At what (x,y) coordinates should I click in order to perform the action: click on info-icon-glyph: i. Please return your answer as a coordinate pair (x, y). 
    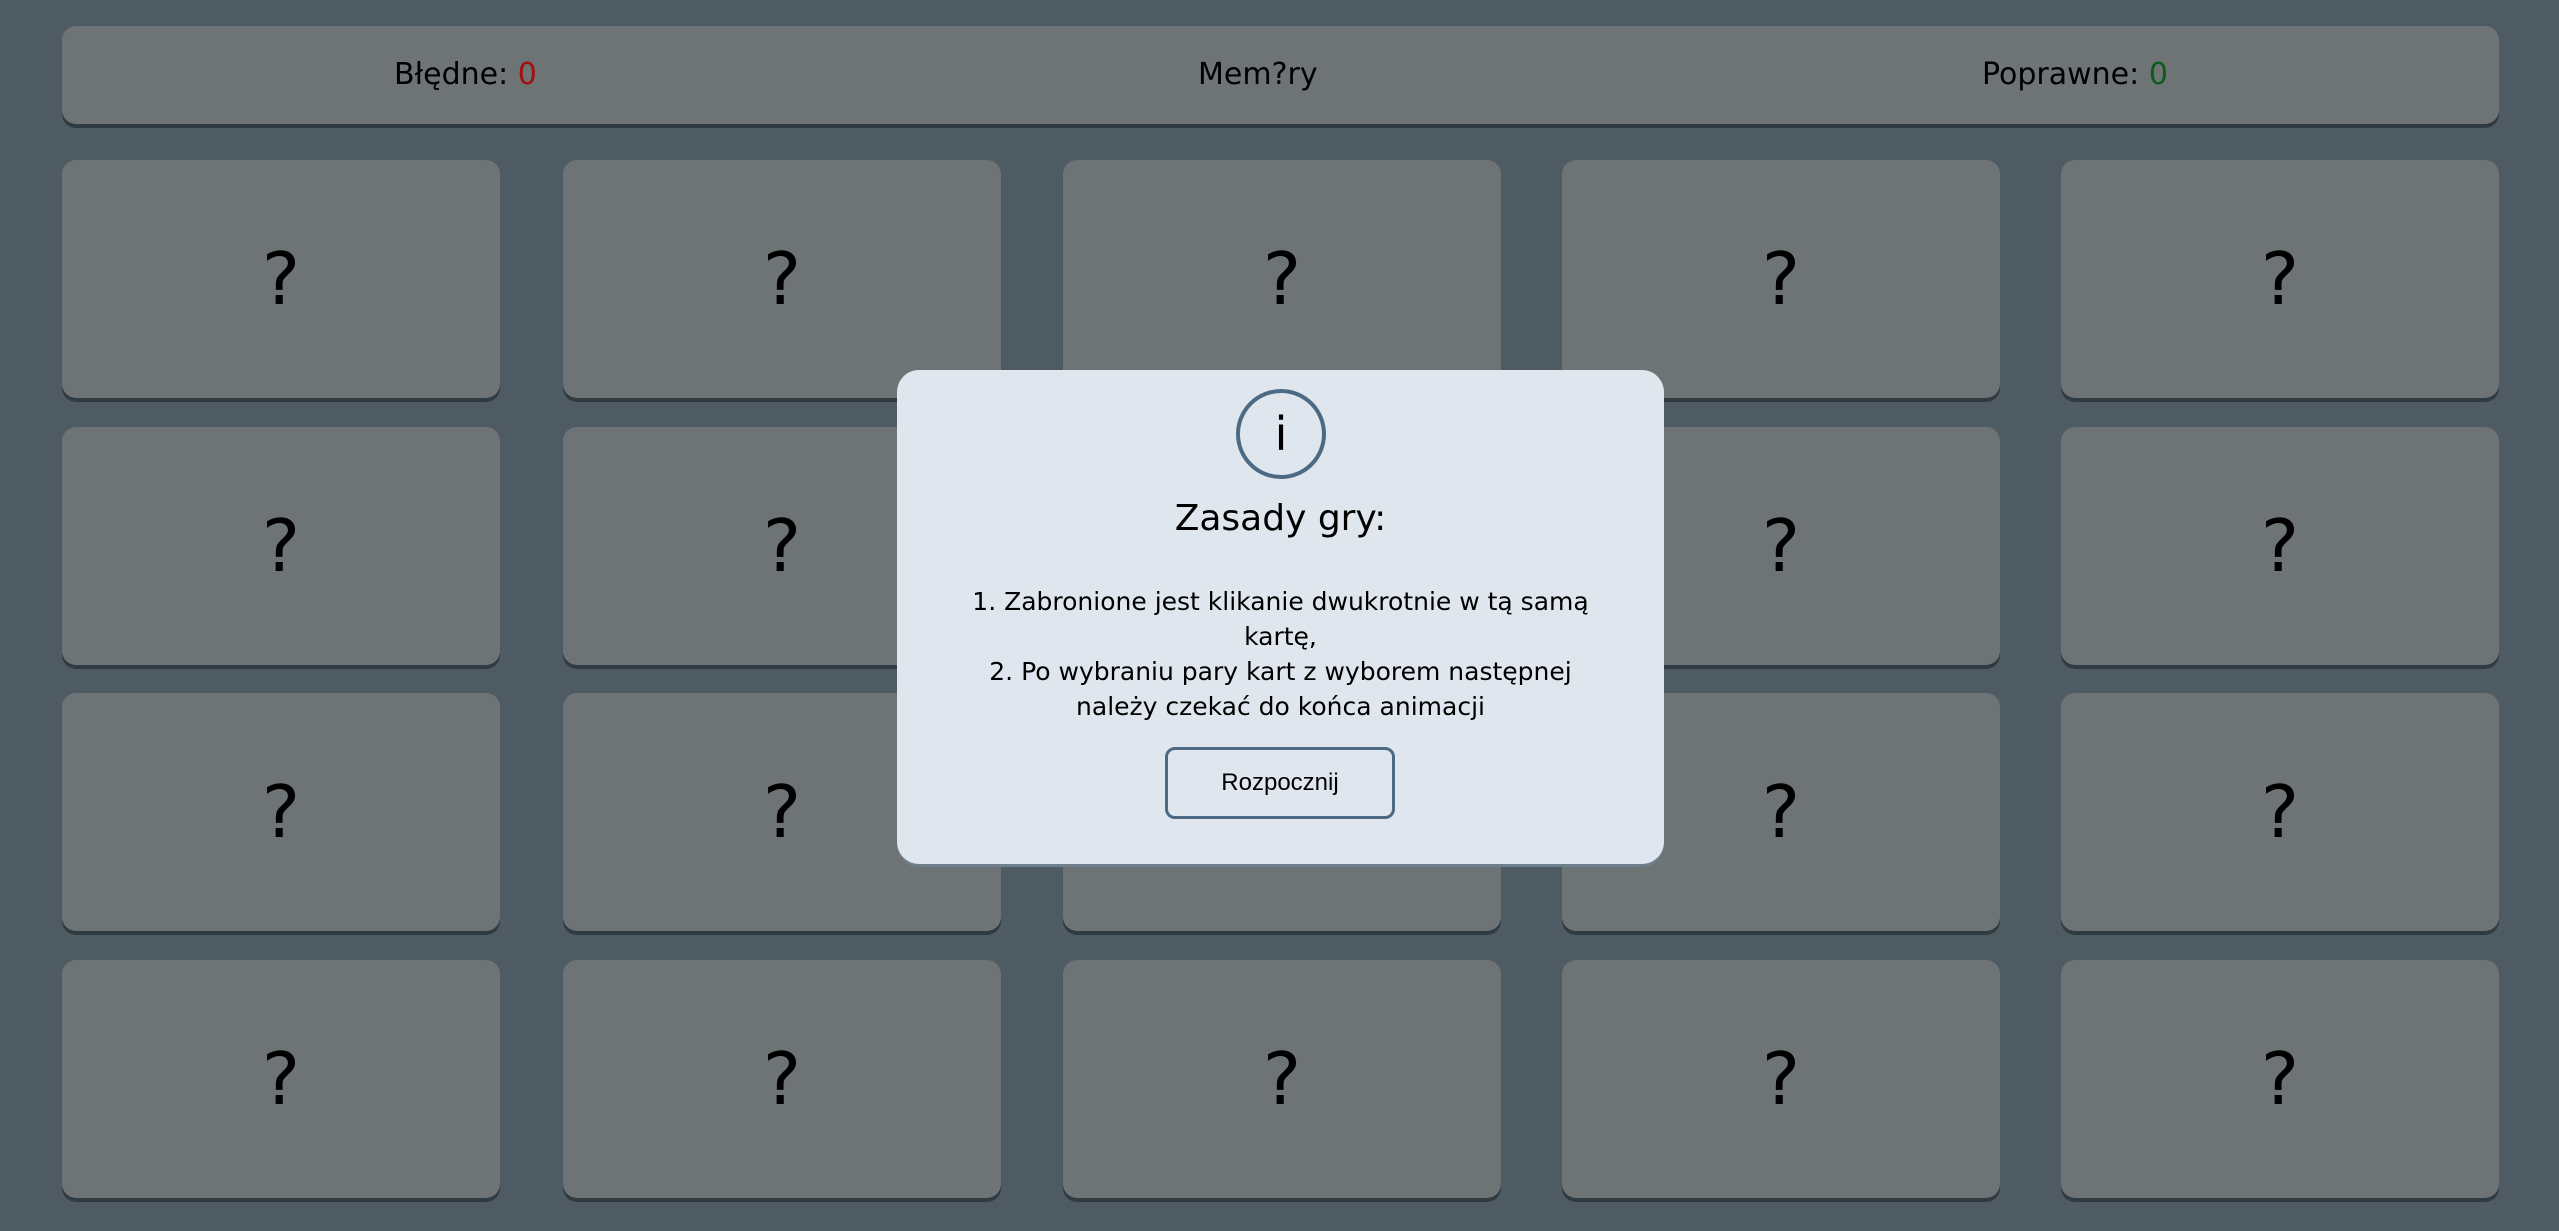
    Looking at the image, I should click on (1281, 434).